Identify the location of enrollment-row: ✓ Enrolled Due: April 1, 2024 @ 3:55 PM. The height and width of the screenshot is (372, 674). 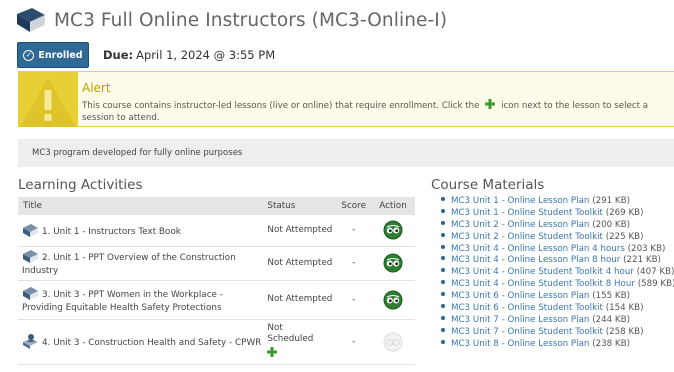
(146, 55).